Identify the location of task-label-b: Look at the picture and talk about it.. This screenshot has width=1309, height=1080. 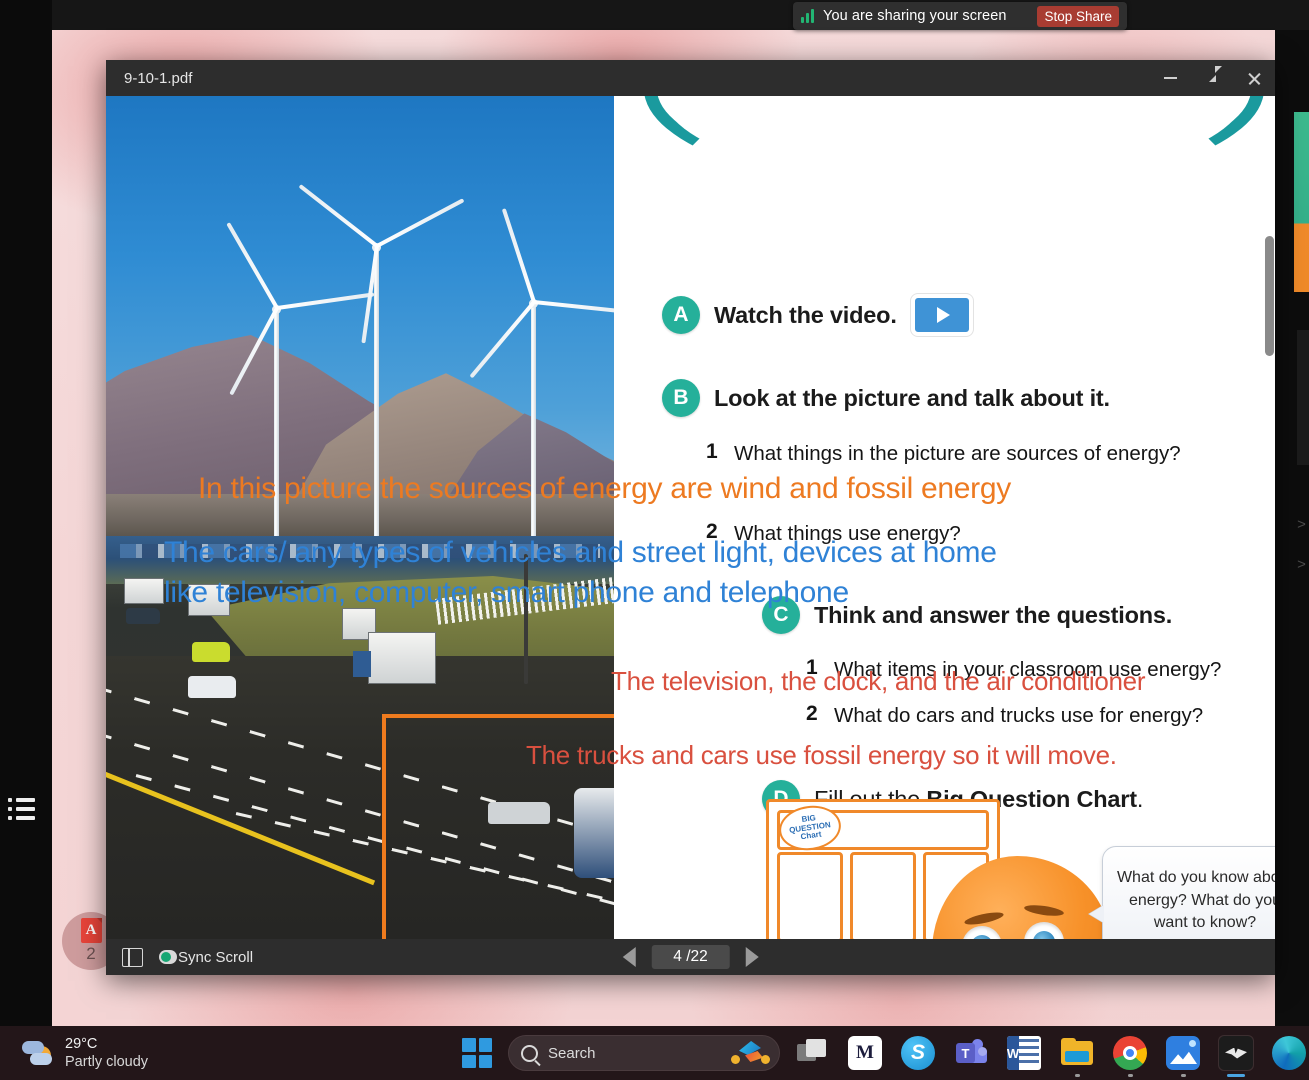
(912, 397).